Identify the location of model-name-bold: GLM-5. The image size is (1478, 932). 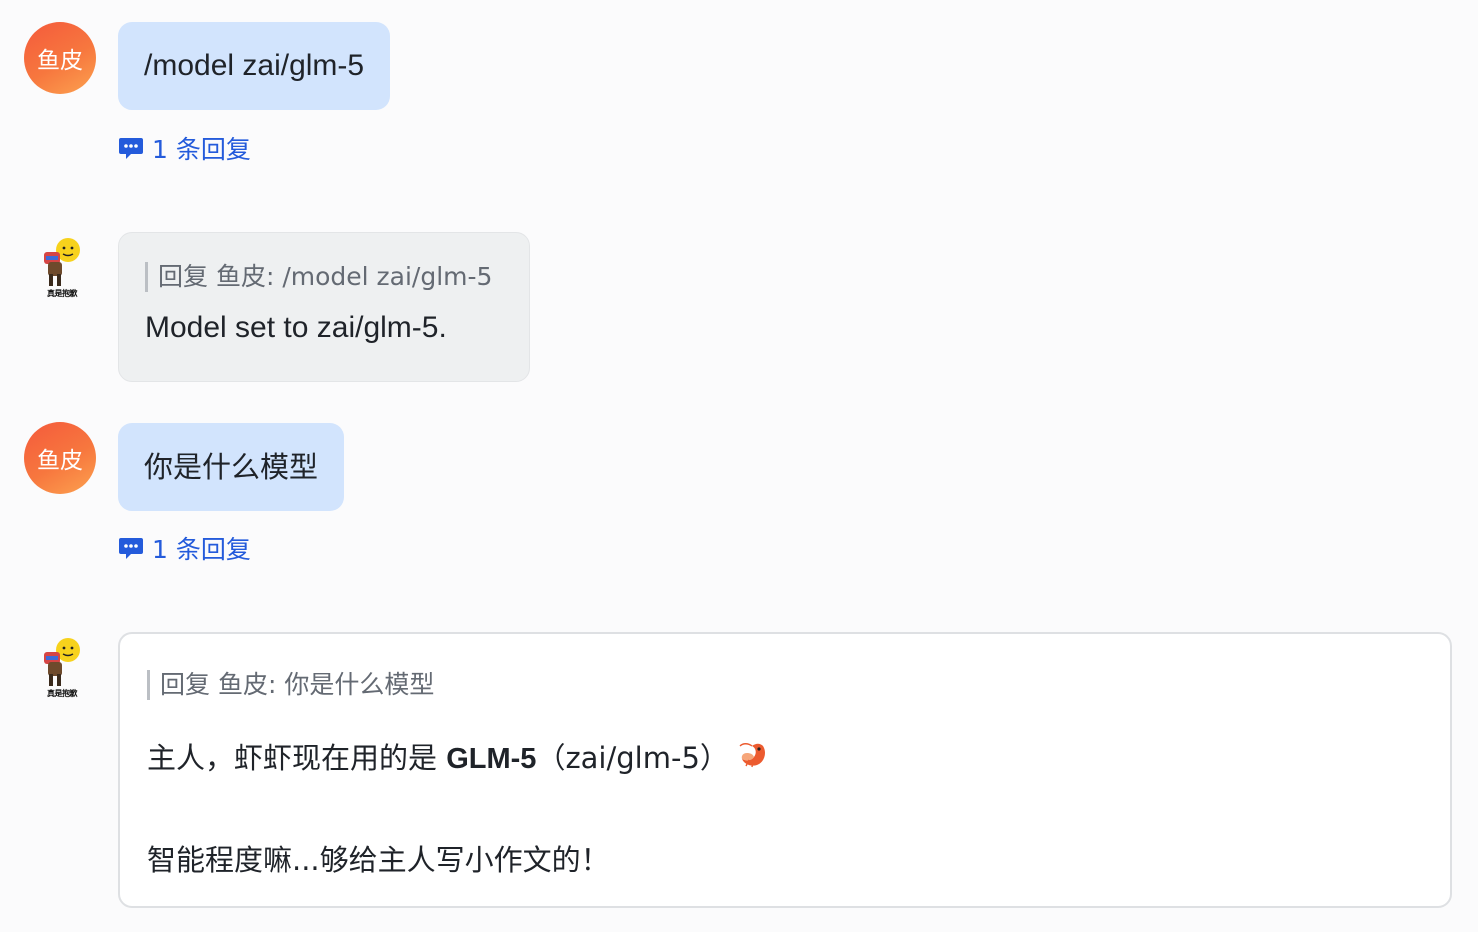
(491, 759).